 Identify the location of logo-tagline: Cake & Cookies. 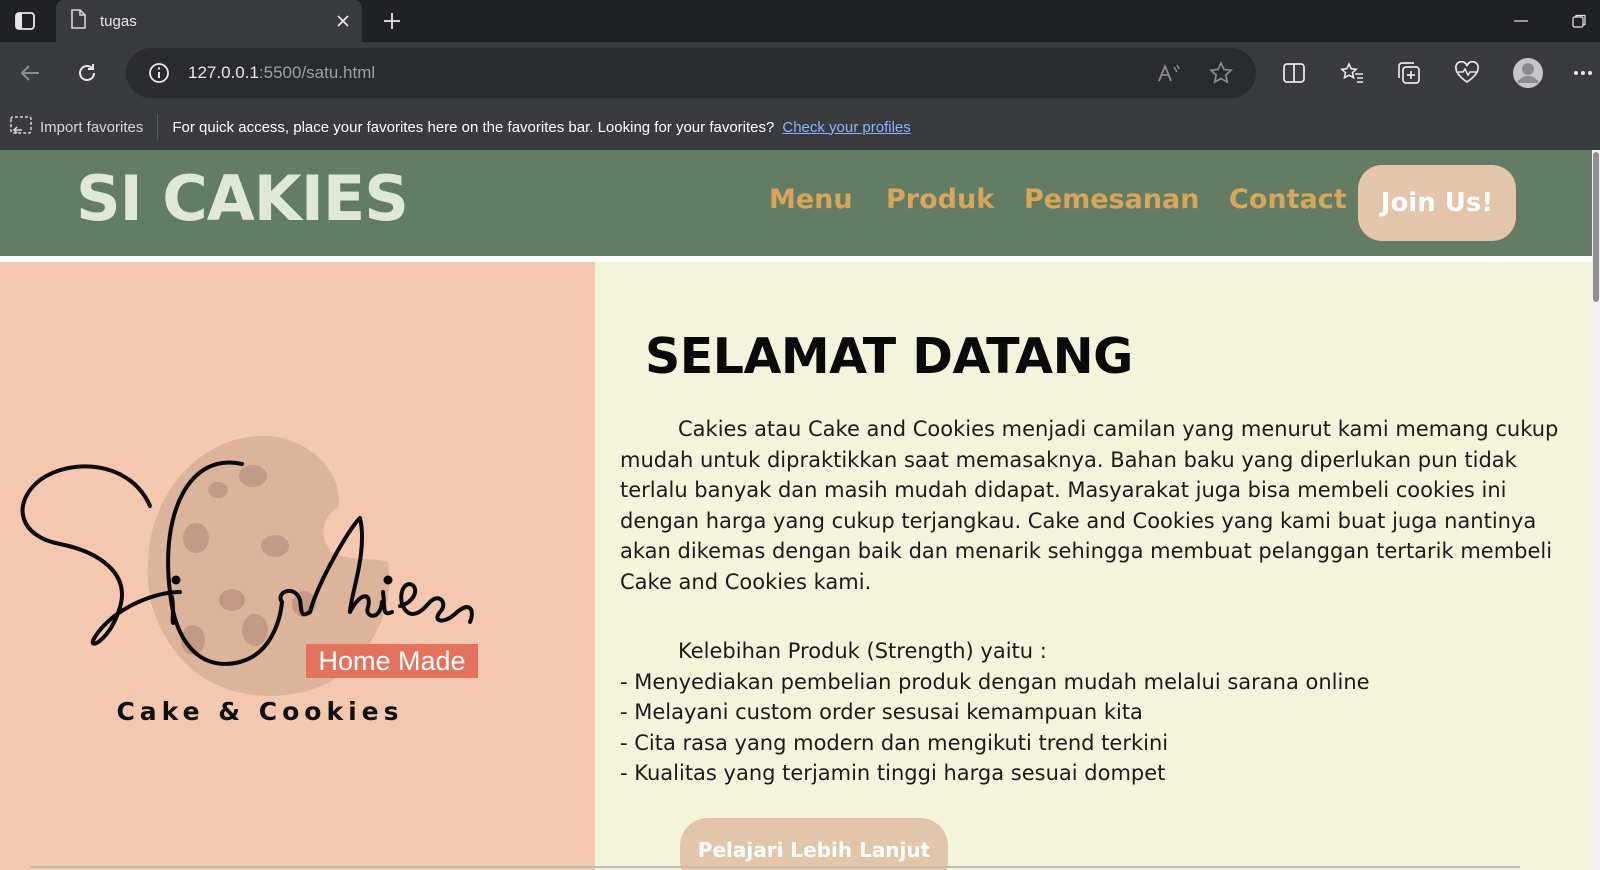
(259, 711).